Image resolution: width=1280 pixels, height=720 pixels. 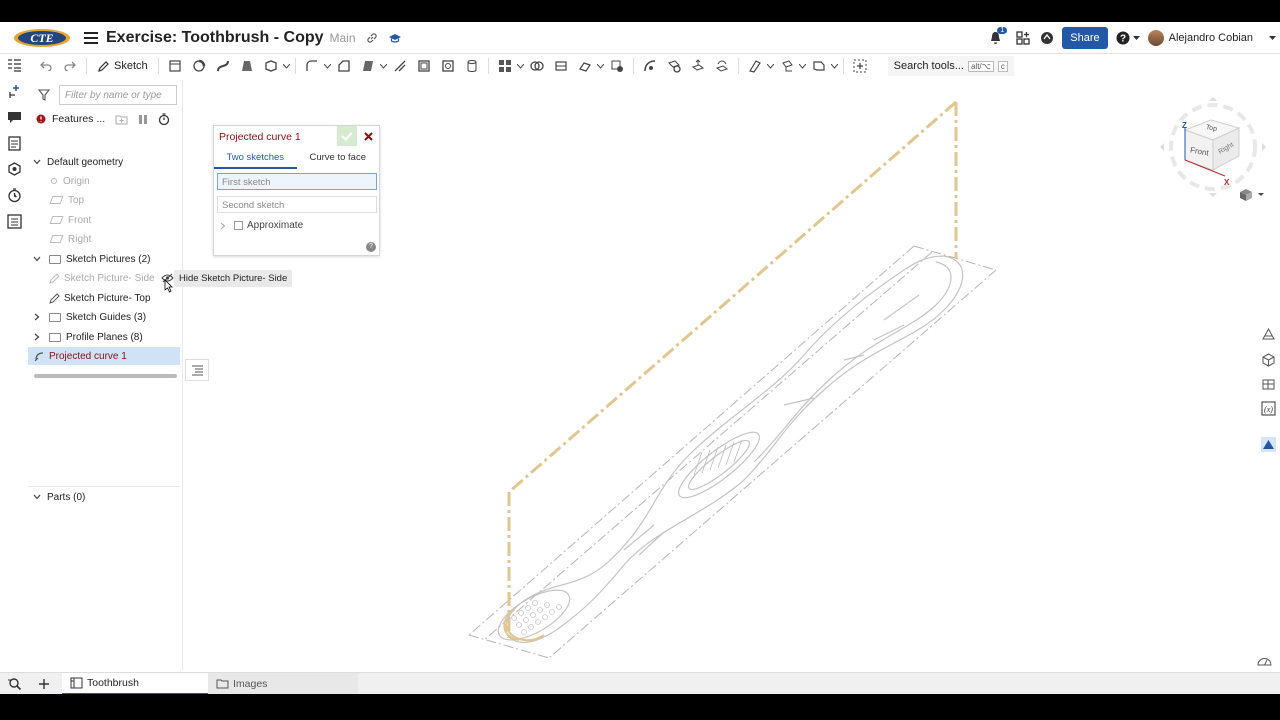 I want to click on tree-item-origin: Origin, so click(x=104, y=181).